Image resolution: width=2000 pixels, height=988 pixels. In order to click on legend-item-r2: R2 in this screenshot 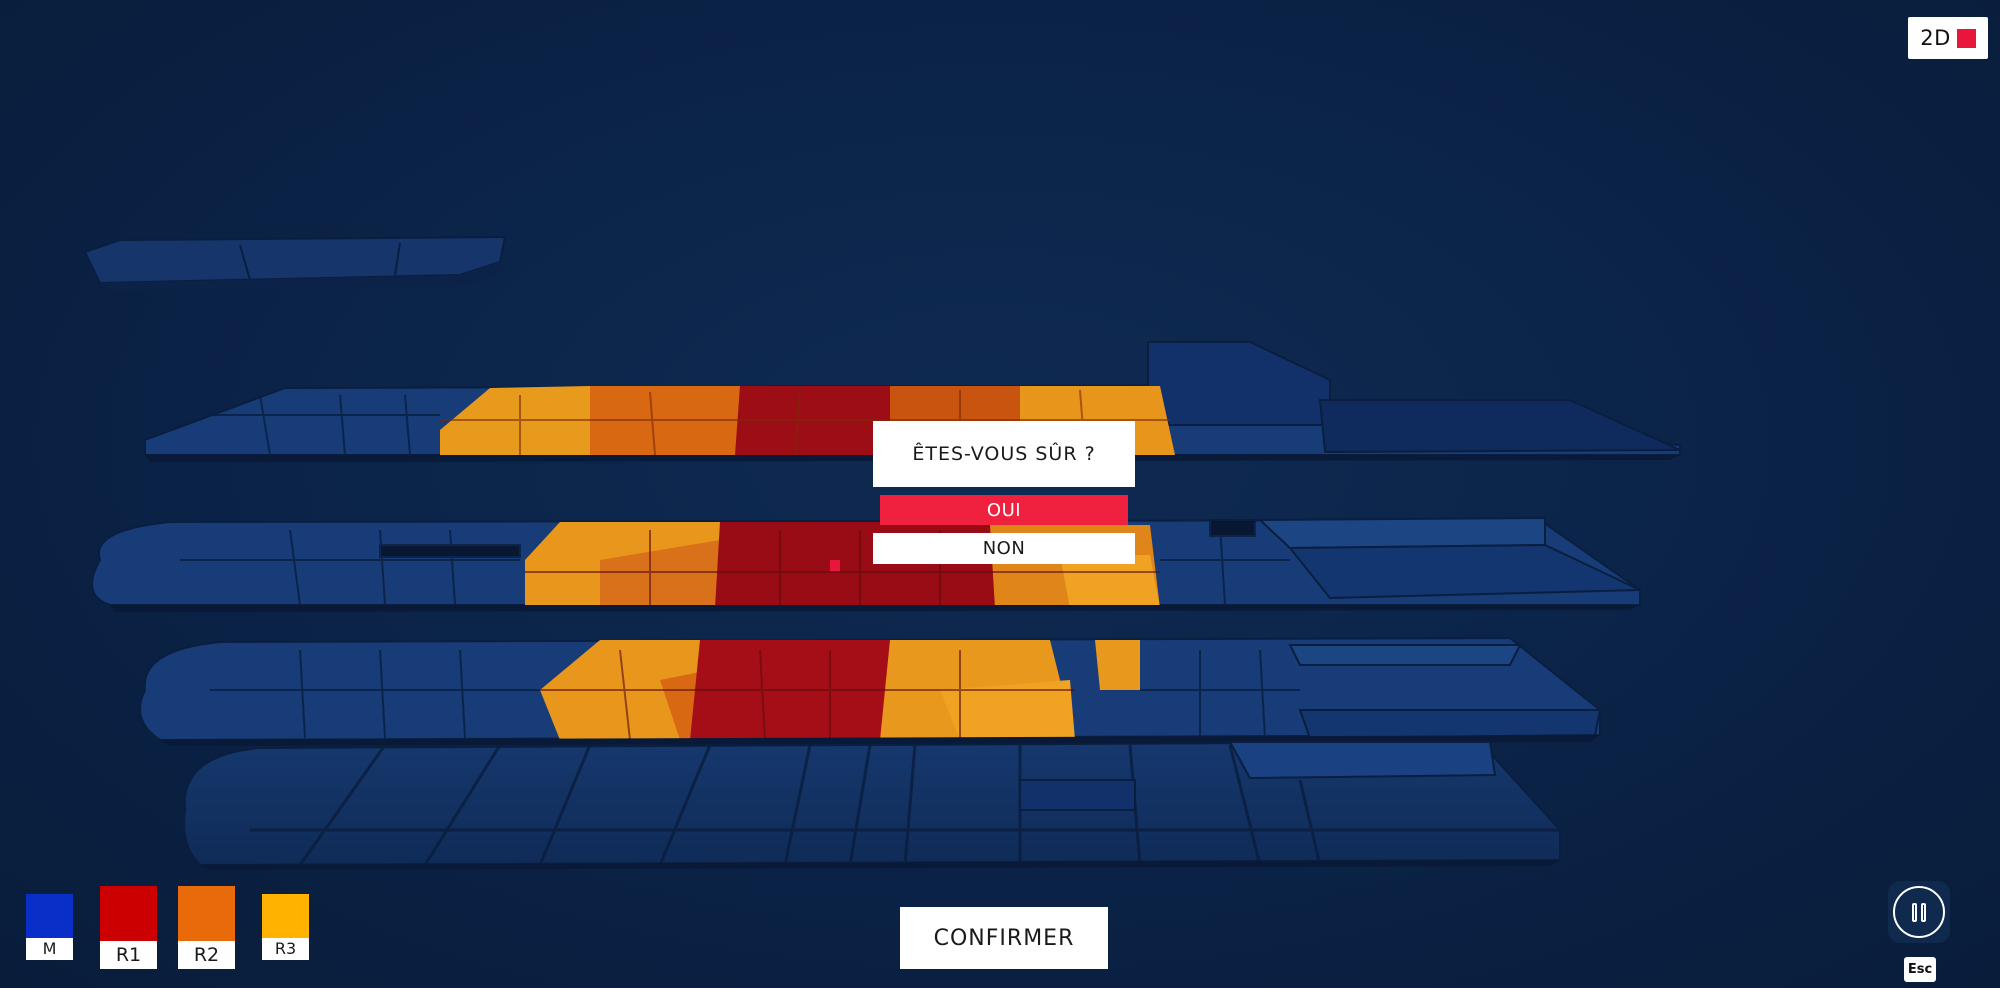, I will do `click(206, 927)`.